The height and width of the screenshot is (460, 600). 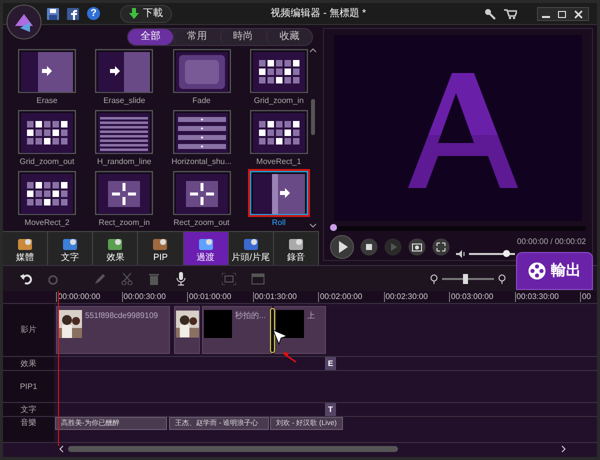 I want to click on export-button: 輸出, so click(x=554, y=271).